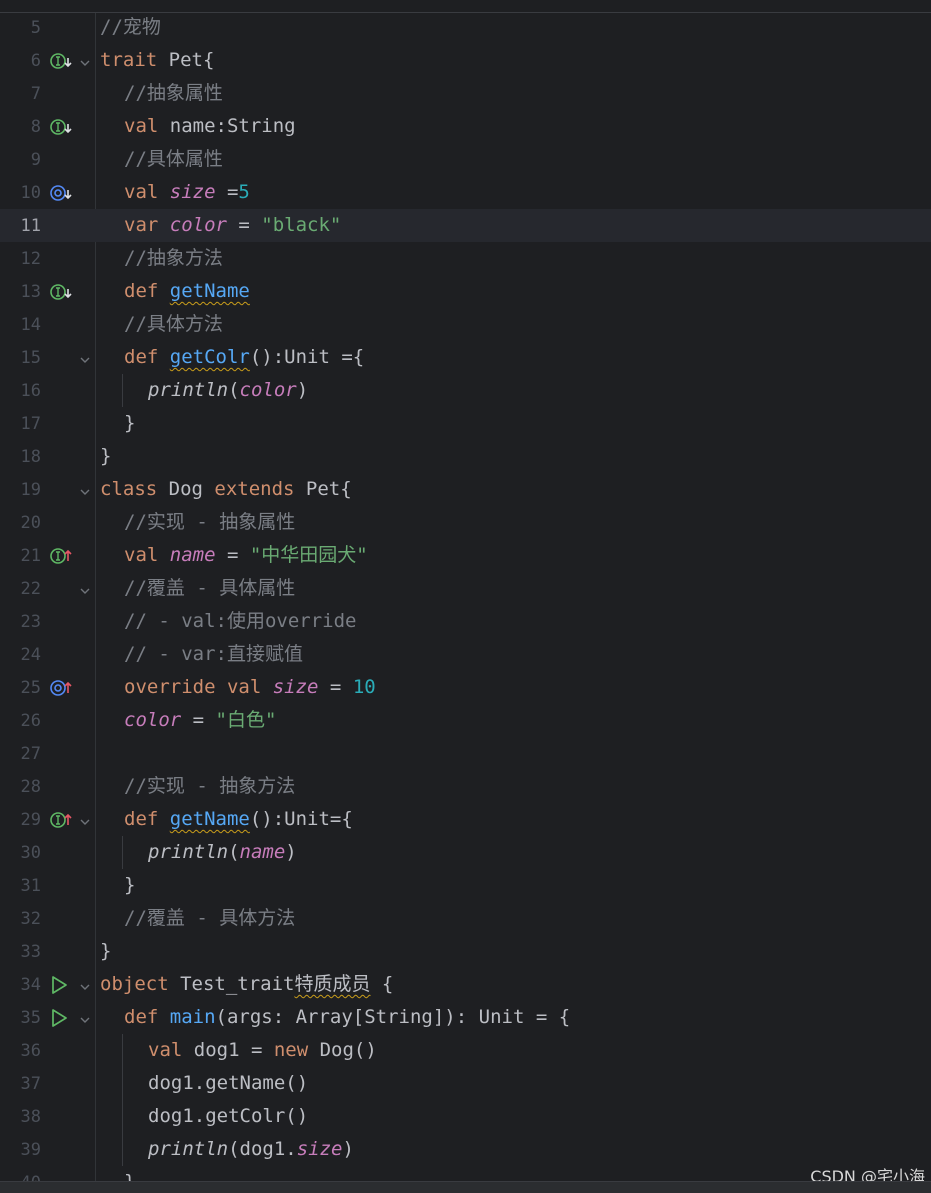 Image resolution: width=931 pixels, height=1193 pixels. I want to click on code-line: 18}, so click(465, 456).